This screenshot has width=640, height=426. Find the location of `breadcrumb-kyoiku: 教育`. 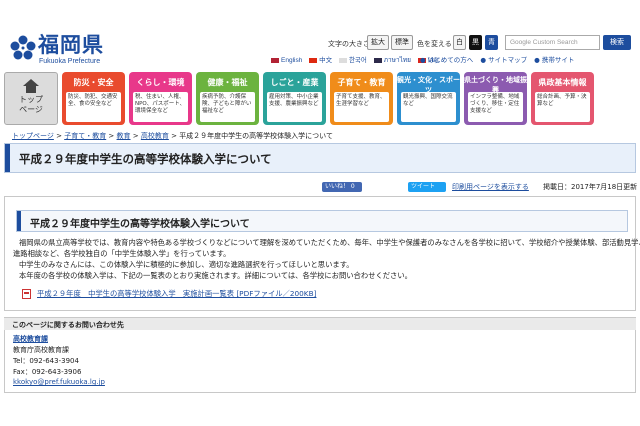

breadcrumb-kyoiku: 教育 is located at coordinates (124, 136).